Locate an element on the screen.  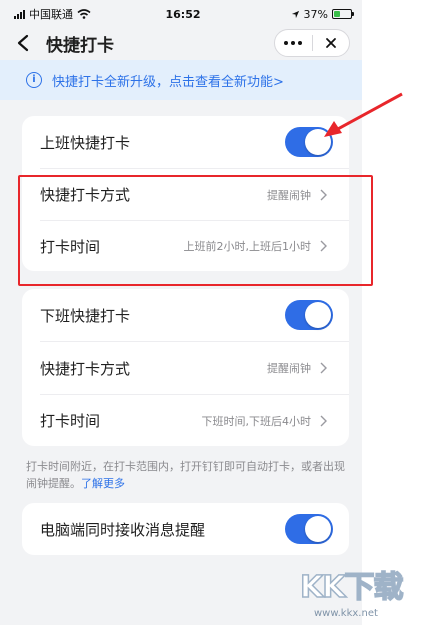
info-icon: i is located at coordinates (34, 80).